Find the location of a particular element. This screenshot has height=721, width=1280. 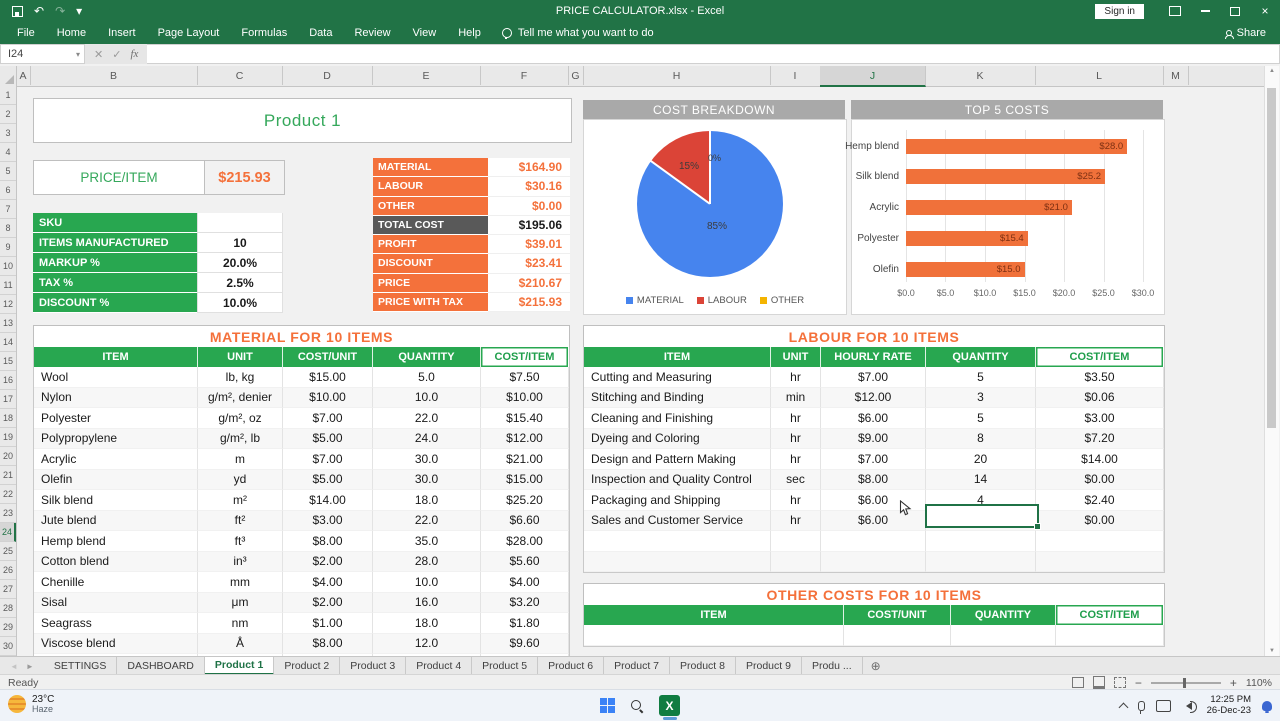

row-header: 7 is located at coordinates (8, 209).